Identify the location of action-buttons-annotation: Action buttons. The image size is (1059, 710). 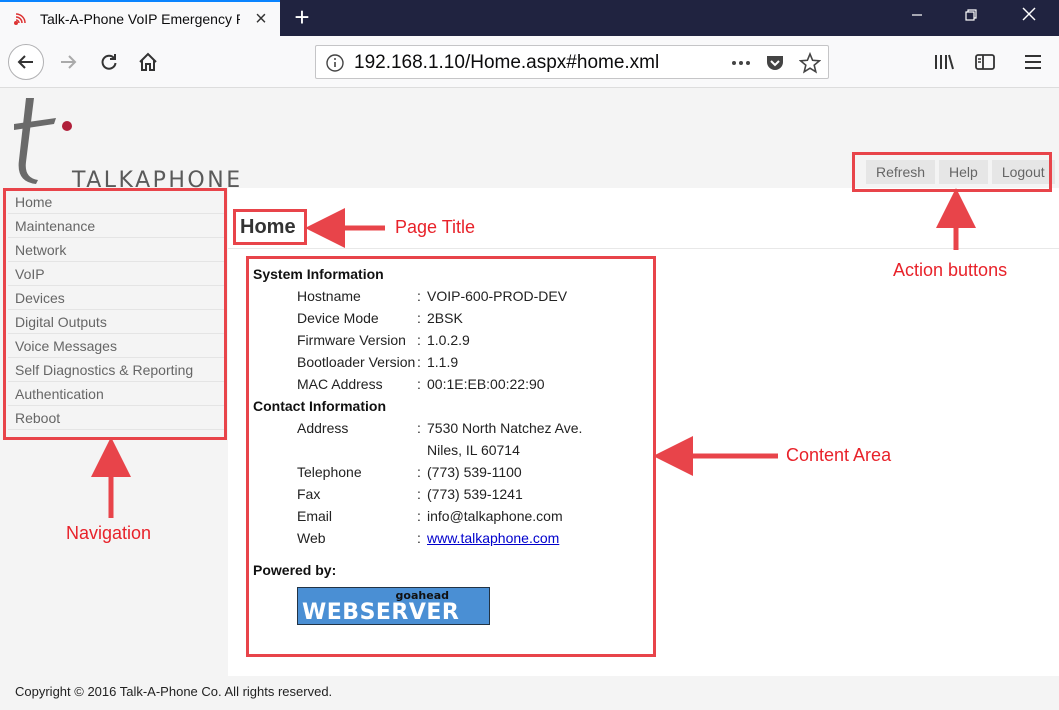
(950, 270).